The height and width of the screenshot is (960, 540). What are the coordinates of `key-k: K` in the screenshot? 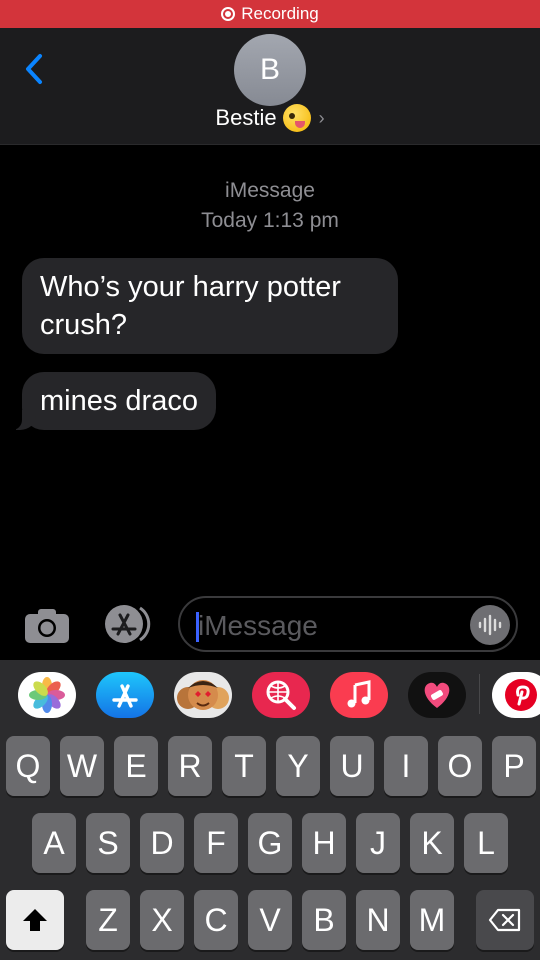 It's located at (432, 843).